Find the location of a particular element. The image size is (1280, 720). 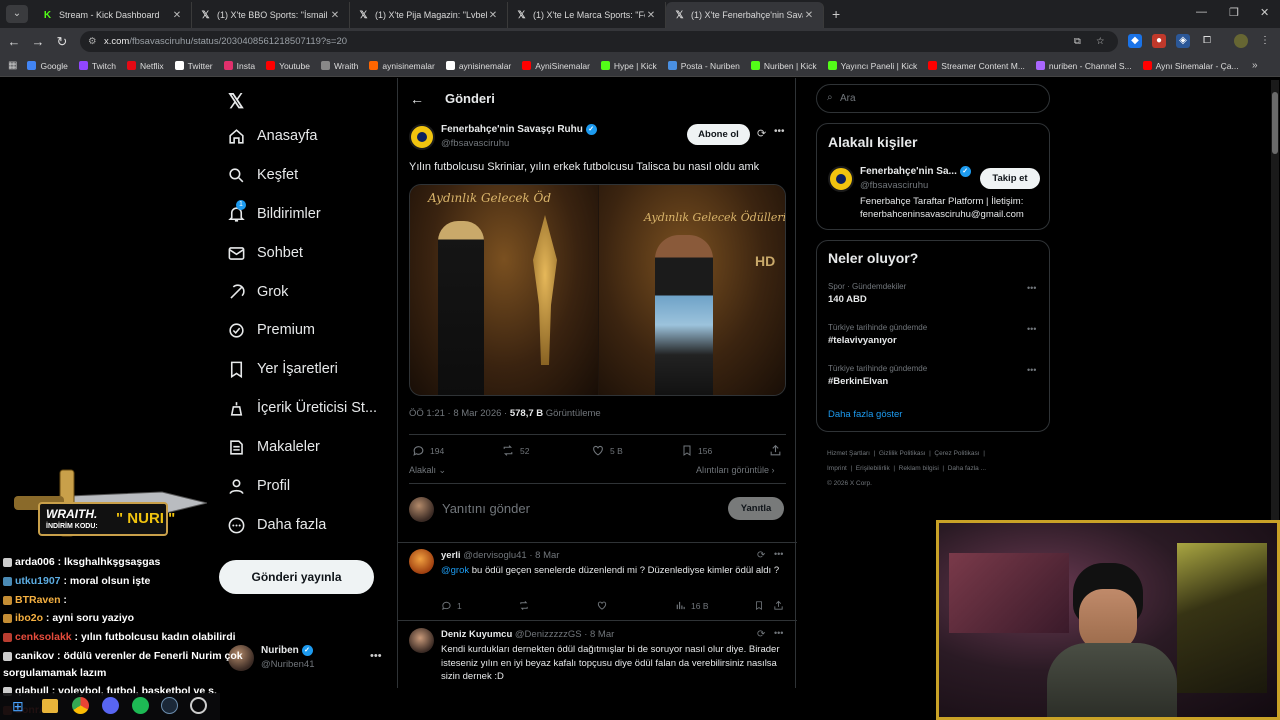

browser-tab: 𝕏 (1) X'te Pija Magazin: "Lvbel C5 ✕ is located at coordinates (429, 15).